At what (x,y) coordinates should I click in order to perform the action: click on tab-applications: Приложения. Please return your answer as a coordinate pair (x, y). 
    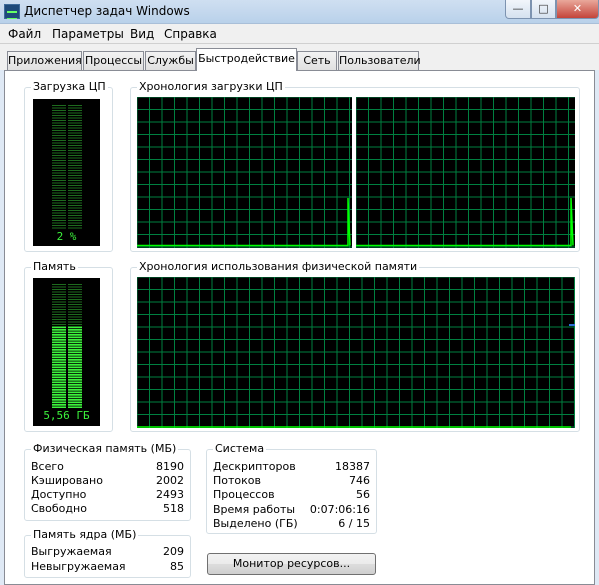
    Looking at the image, I should click on (44, 60).